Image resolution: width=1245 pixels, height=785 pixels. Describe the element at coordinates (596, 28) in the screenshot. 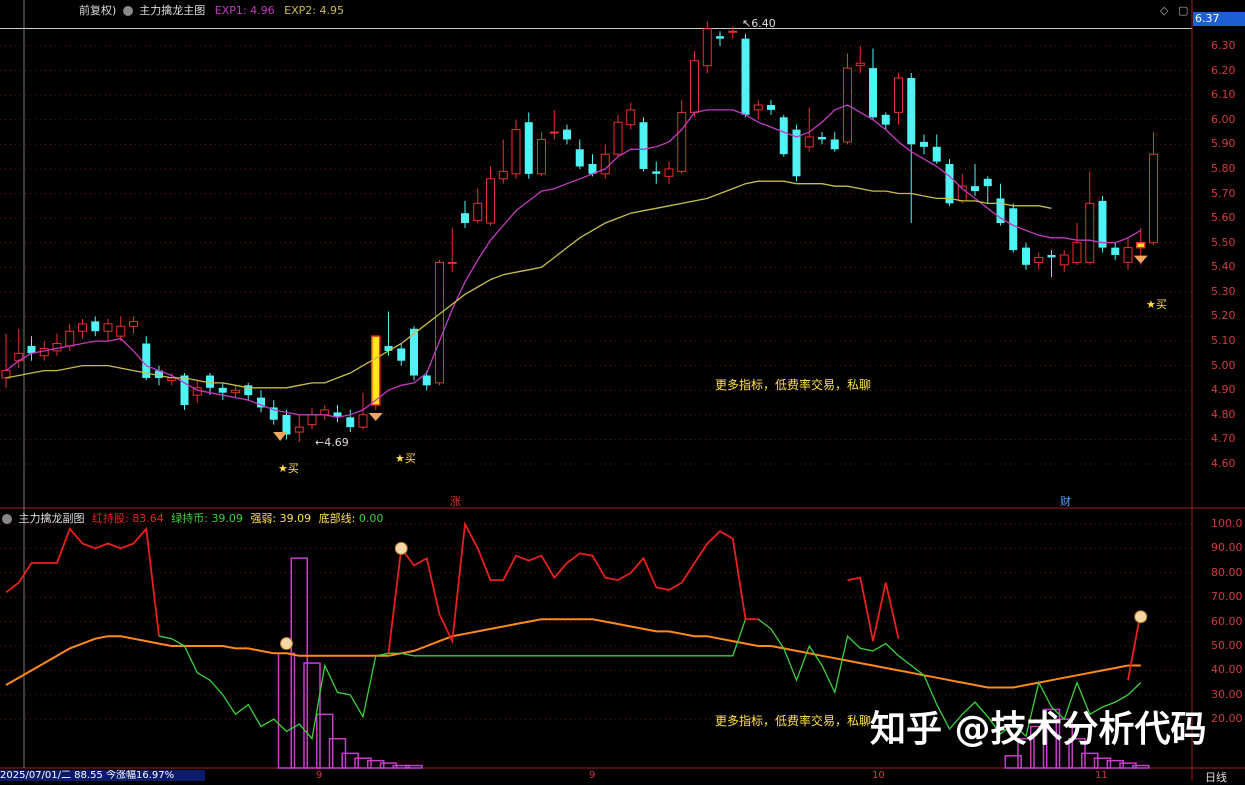

I see `main-top-line` at that location.